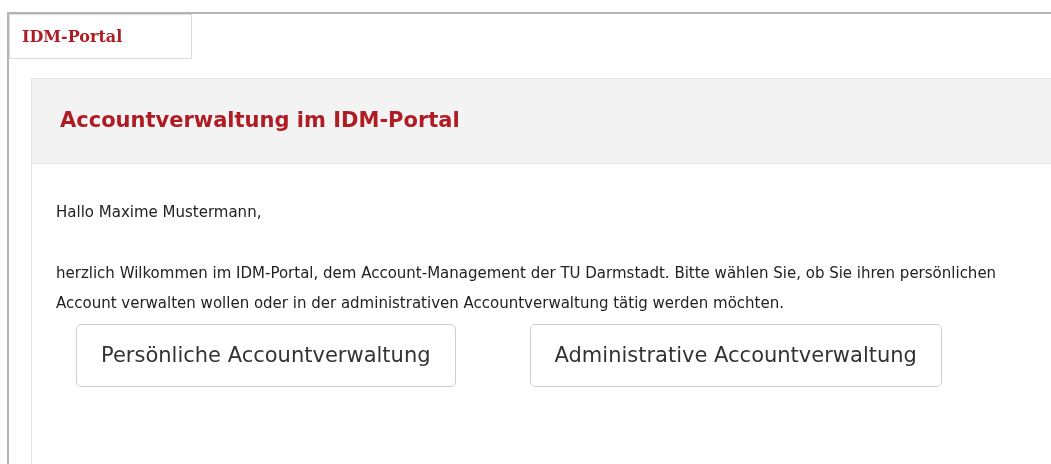  Describe the element at coordinates (260, 121) in the screenshot. I see `panel-title: Accountverwaltung im IDM-Portal` at that location.